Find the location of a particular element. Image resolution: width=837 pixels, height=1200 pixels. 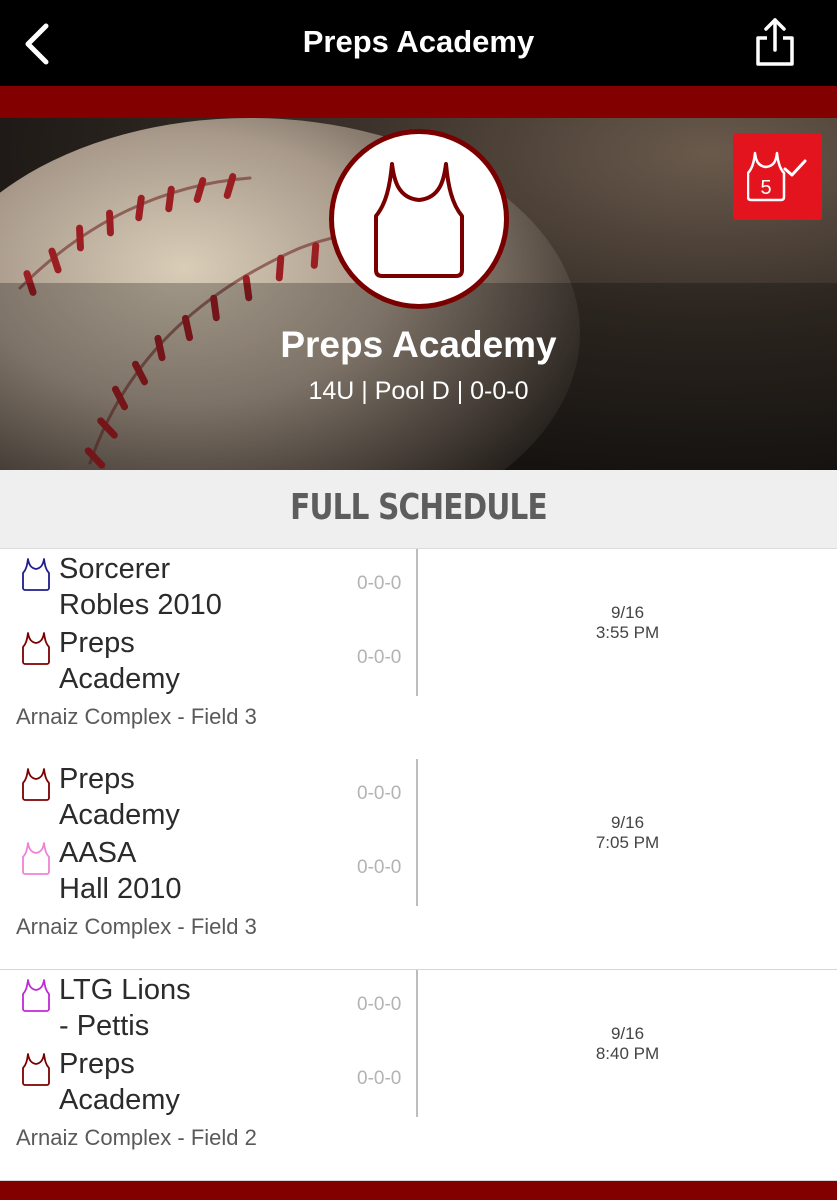

game-venue: Arnaiz Complex - Field 2 is located at coordinates (136, 1137).